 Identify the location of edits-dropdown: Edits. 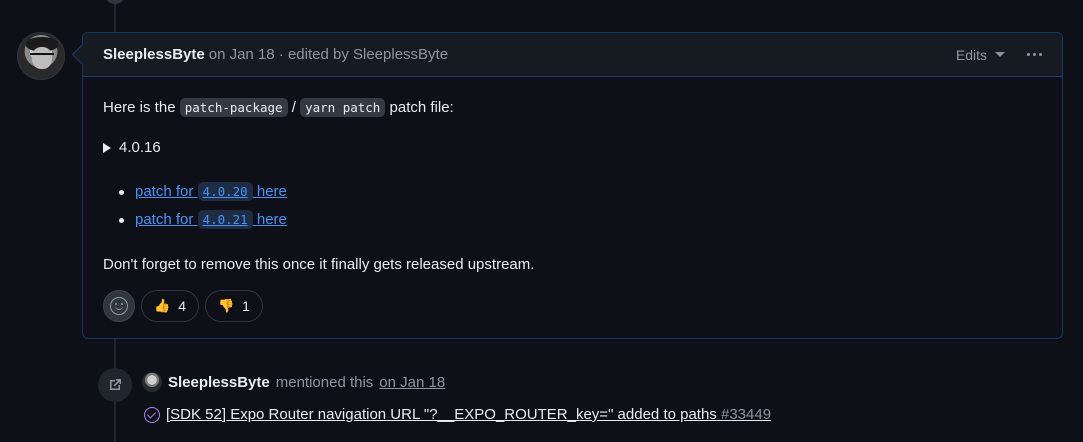
(980, 55).